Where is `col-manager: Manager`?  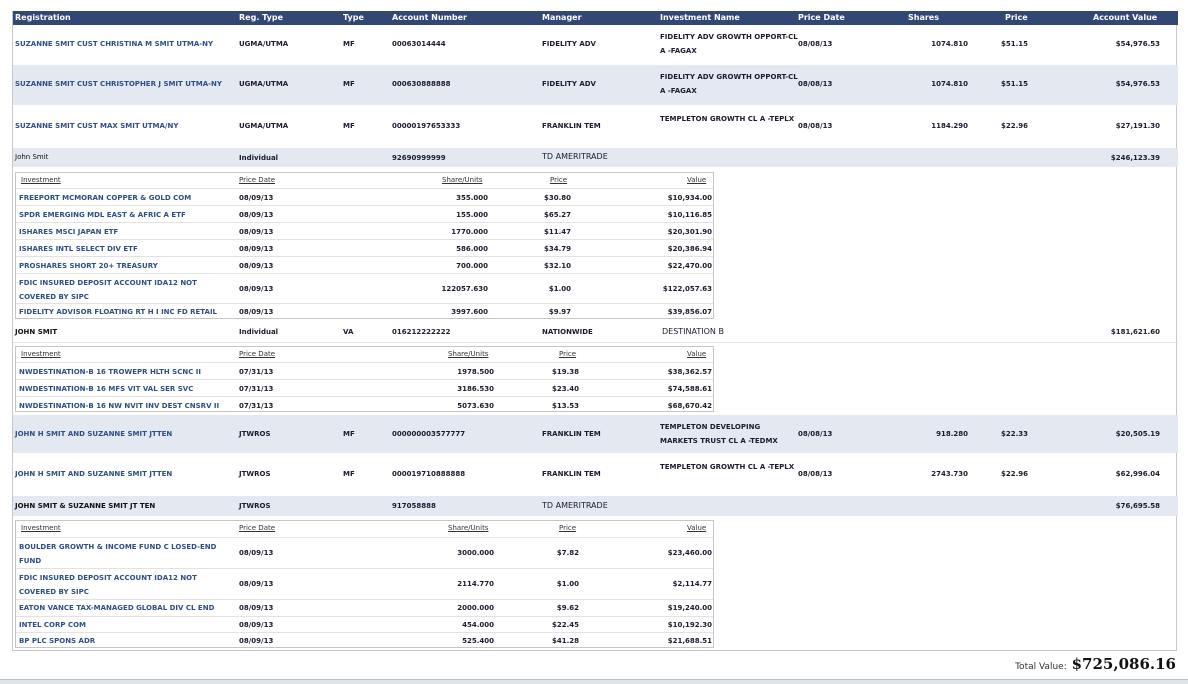
col-manager: Manager is located at coordinates (562, 17).